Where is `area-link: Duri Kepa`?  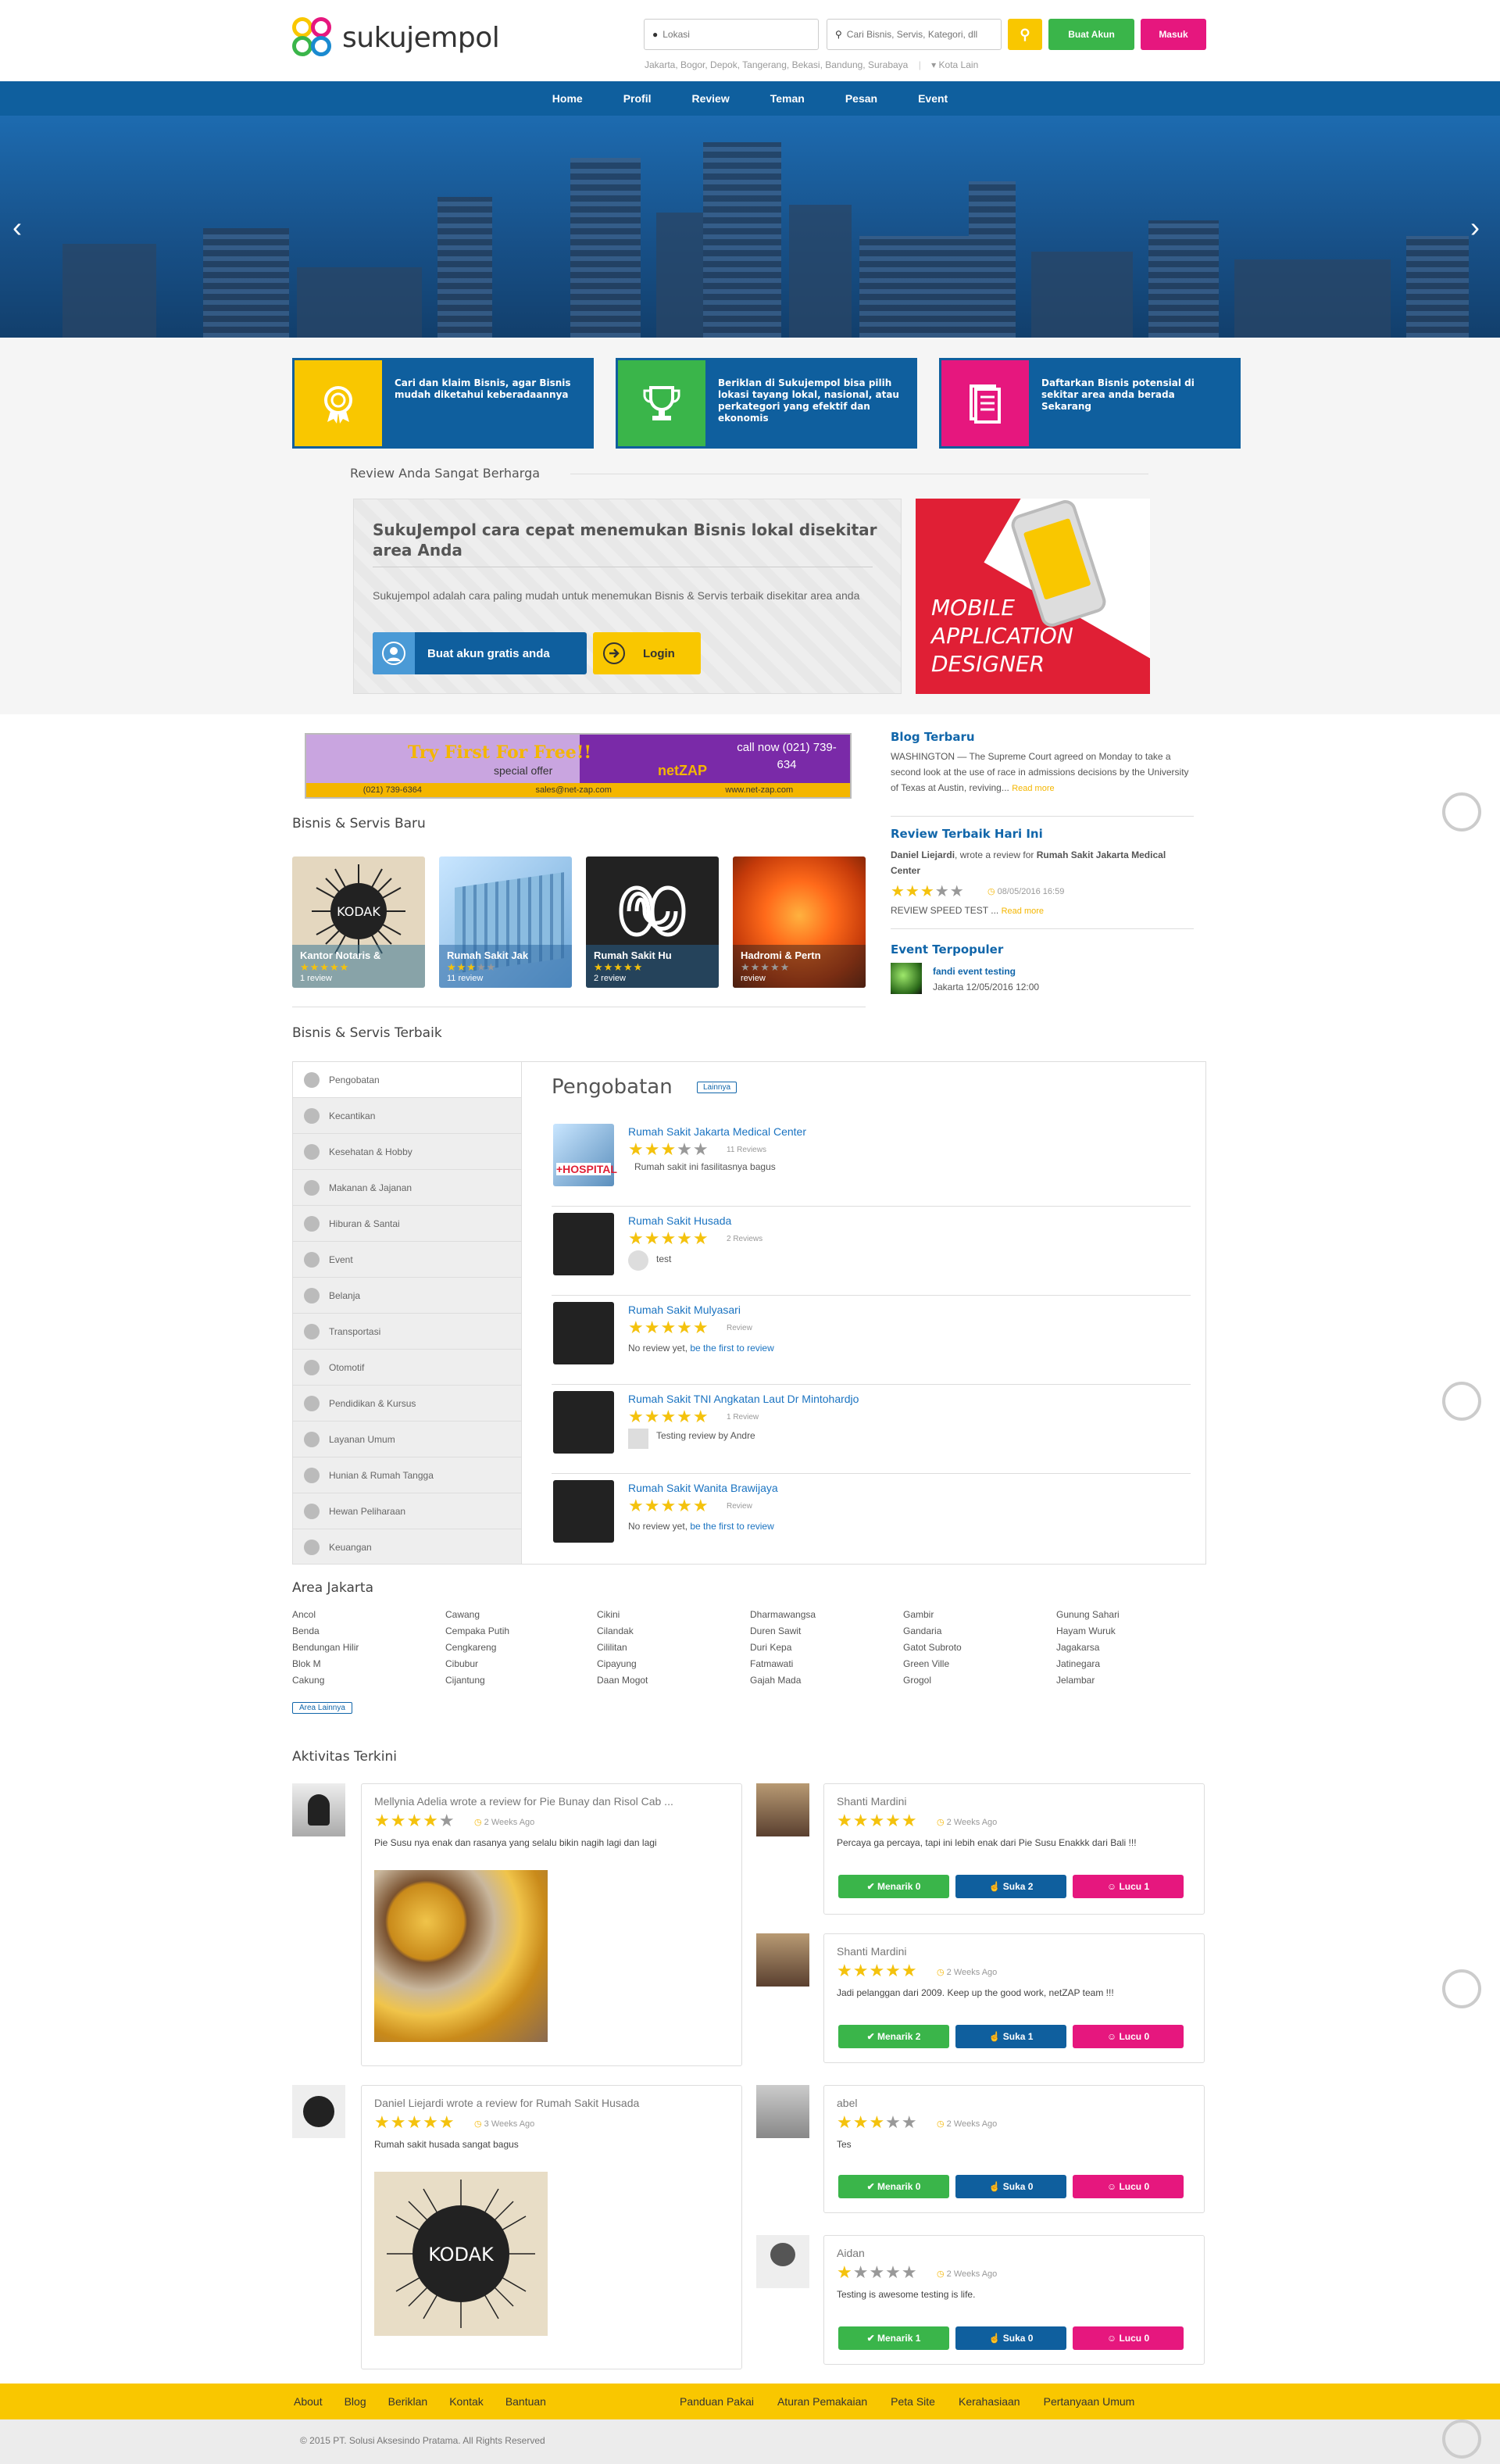 area-link: Duri Kepa is located at coordinates (783, 1648).